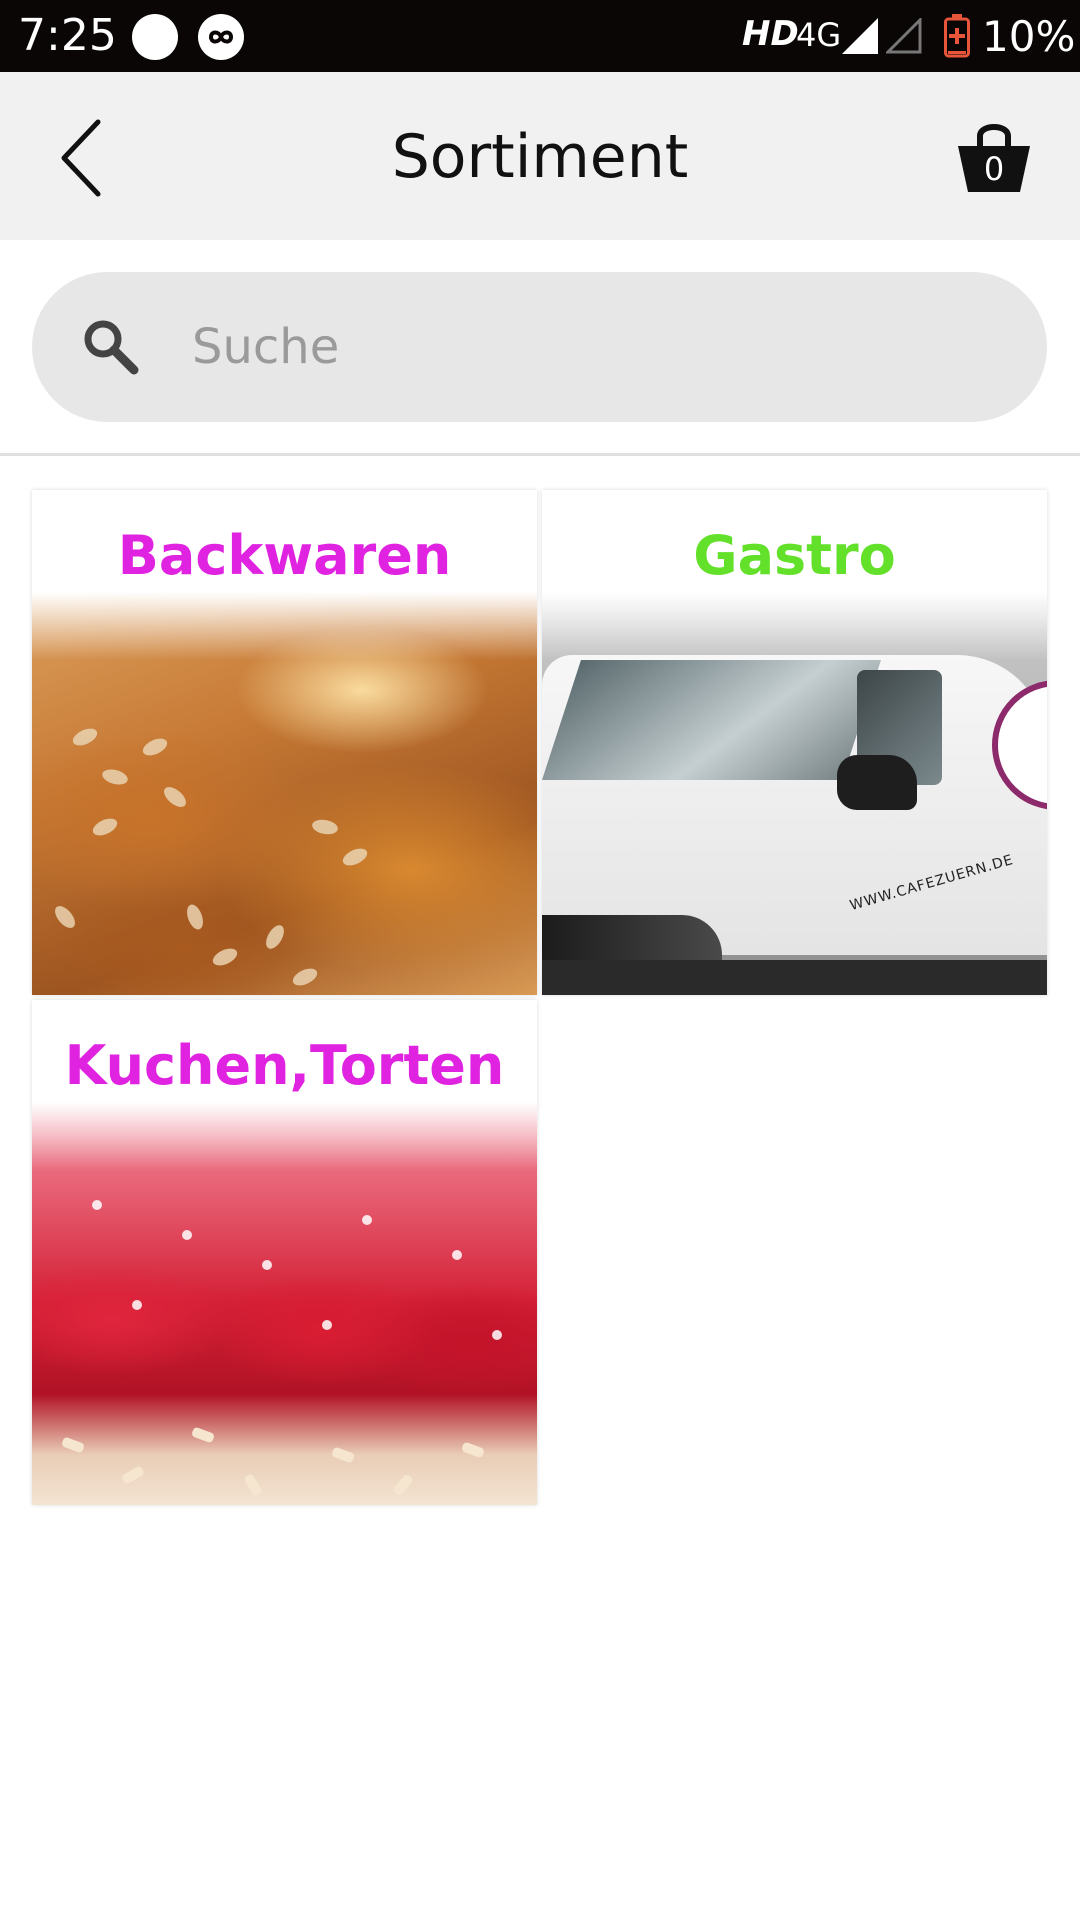  Describe the element at coordinates (67, 35) in the screenshot. I see `status-time: 7:25` at that location.